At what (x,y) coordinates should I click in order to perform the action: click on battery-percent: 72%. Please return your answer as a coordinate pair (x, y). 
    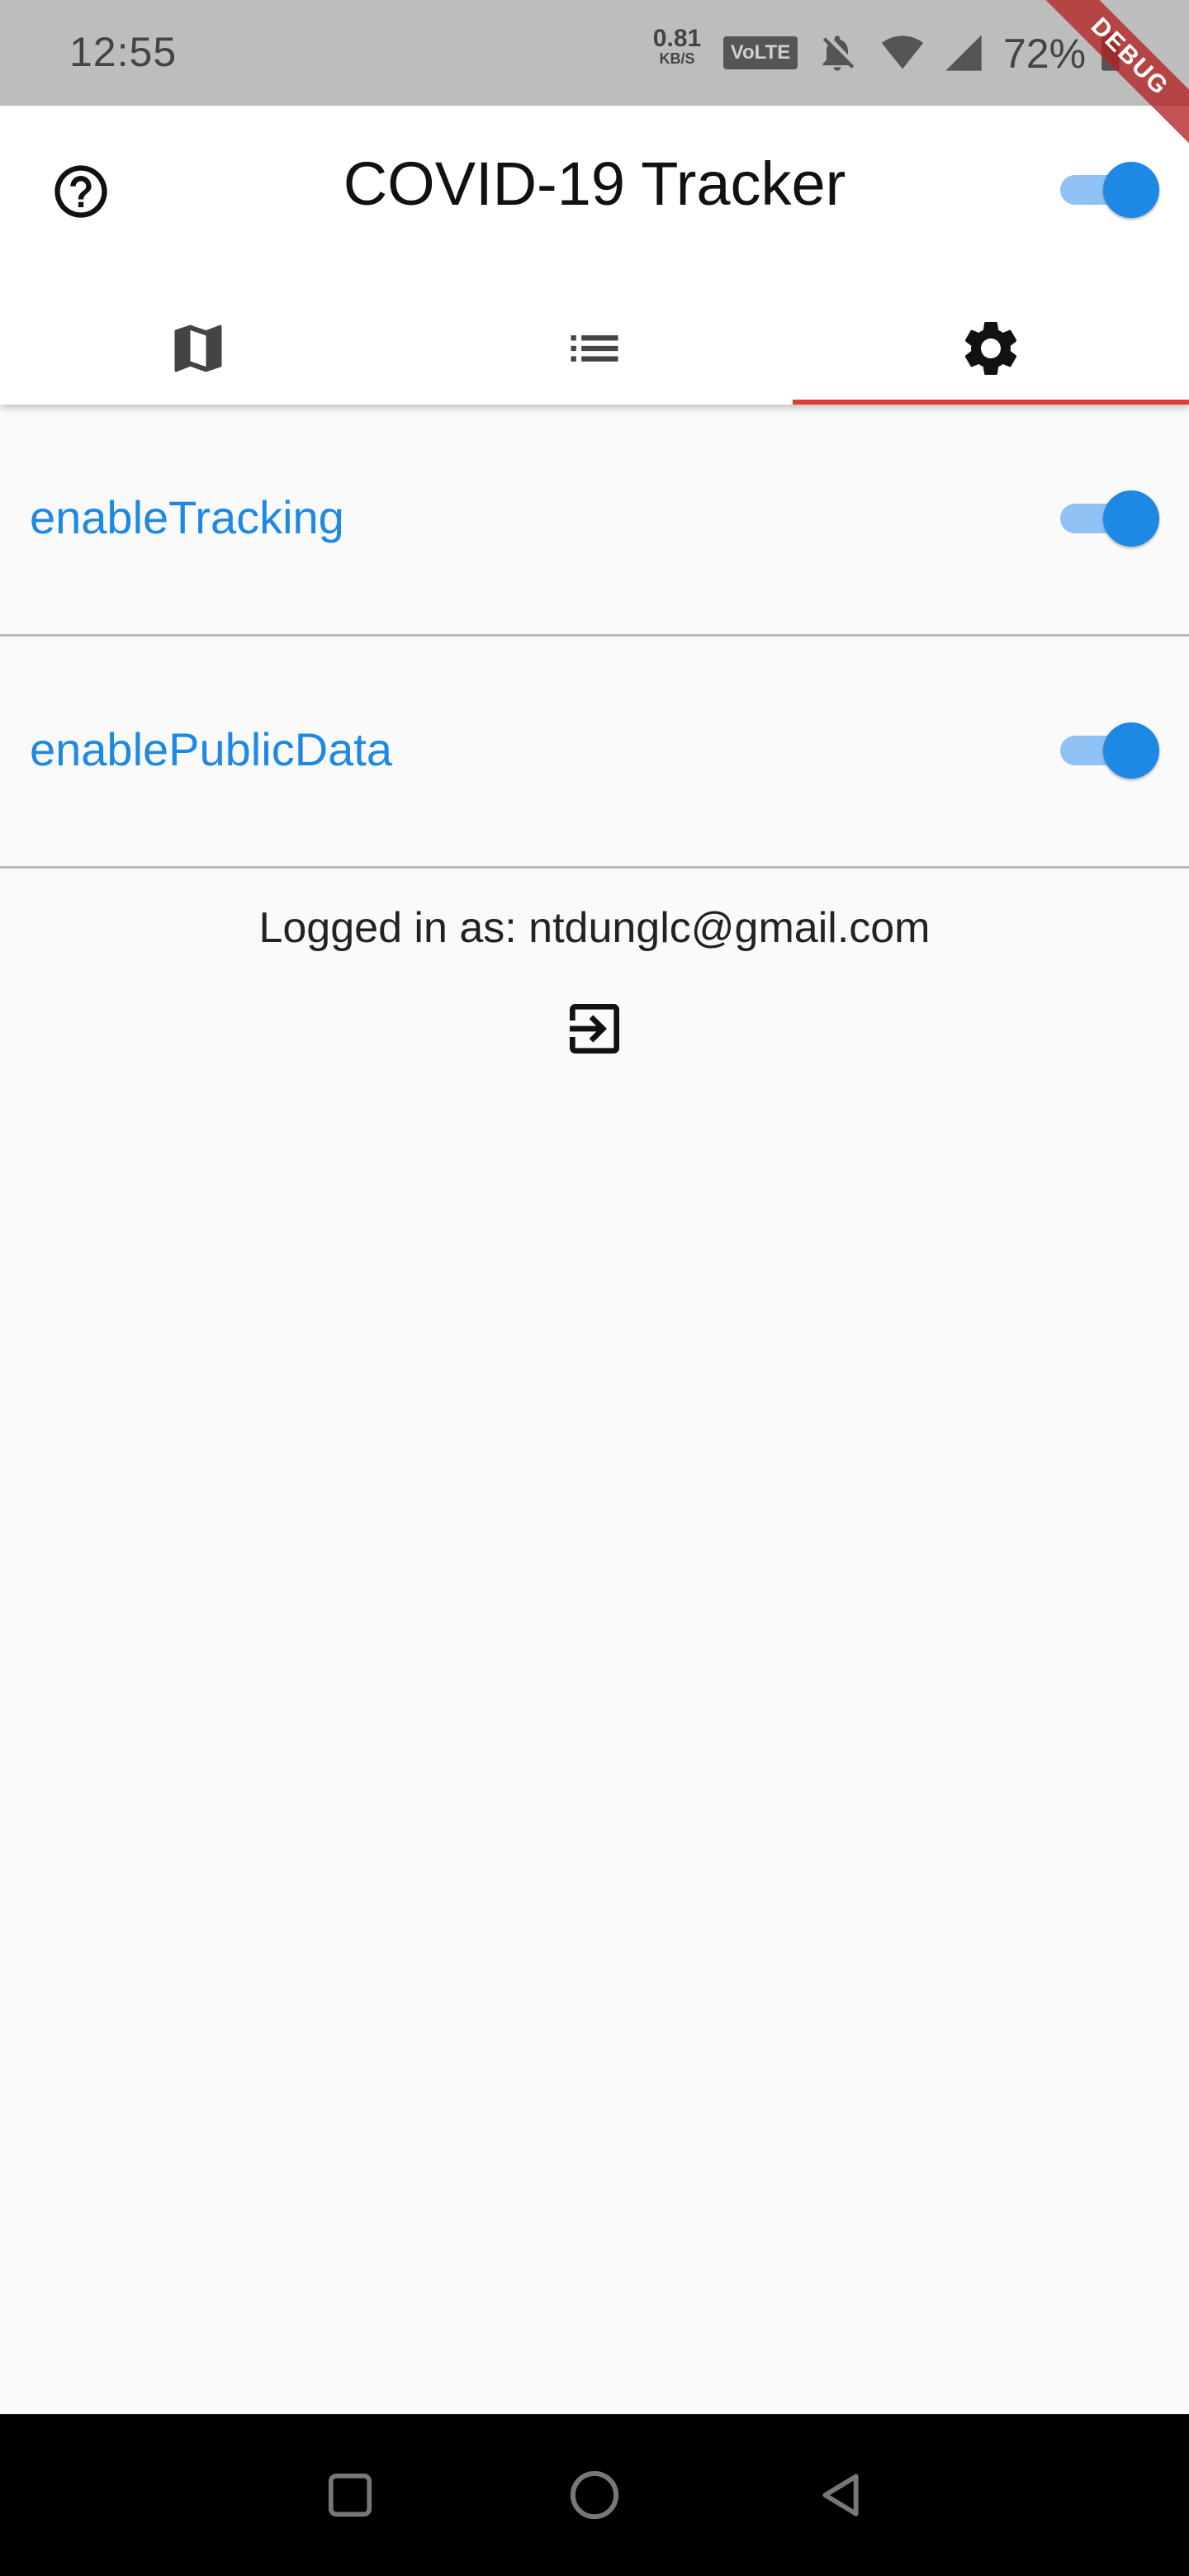
    Looking at the image, I should click on (1045, 54).